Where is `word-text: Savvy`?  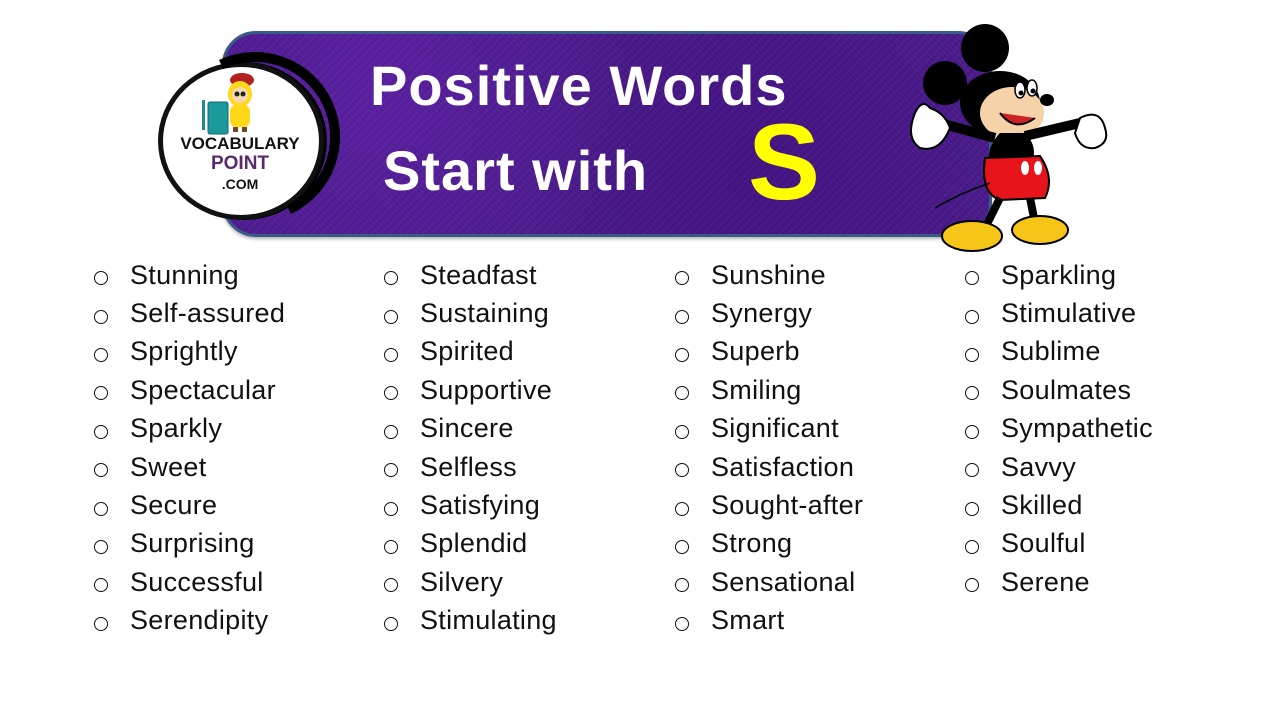
word-text: Savvy is located at coordinates (1039, 466).